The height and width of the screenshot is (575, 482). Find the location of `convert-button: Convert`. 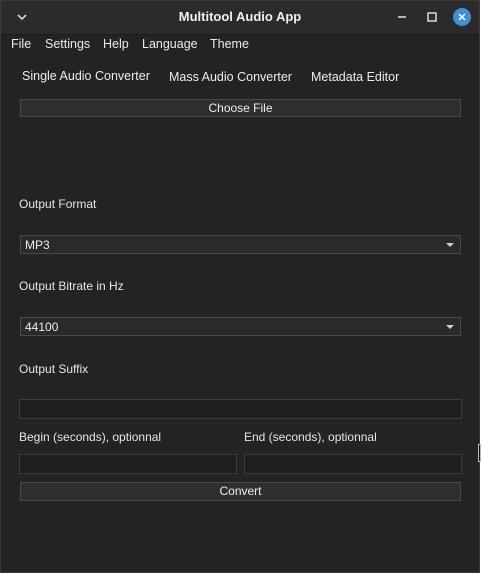

convert-button: Convert is located at coordinates (240, 491).